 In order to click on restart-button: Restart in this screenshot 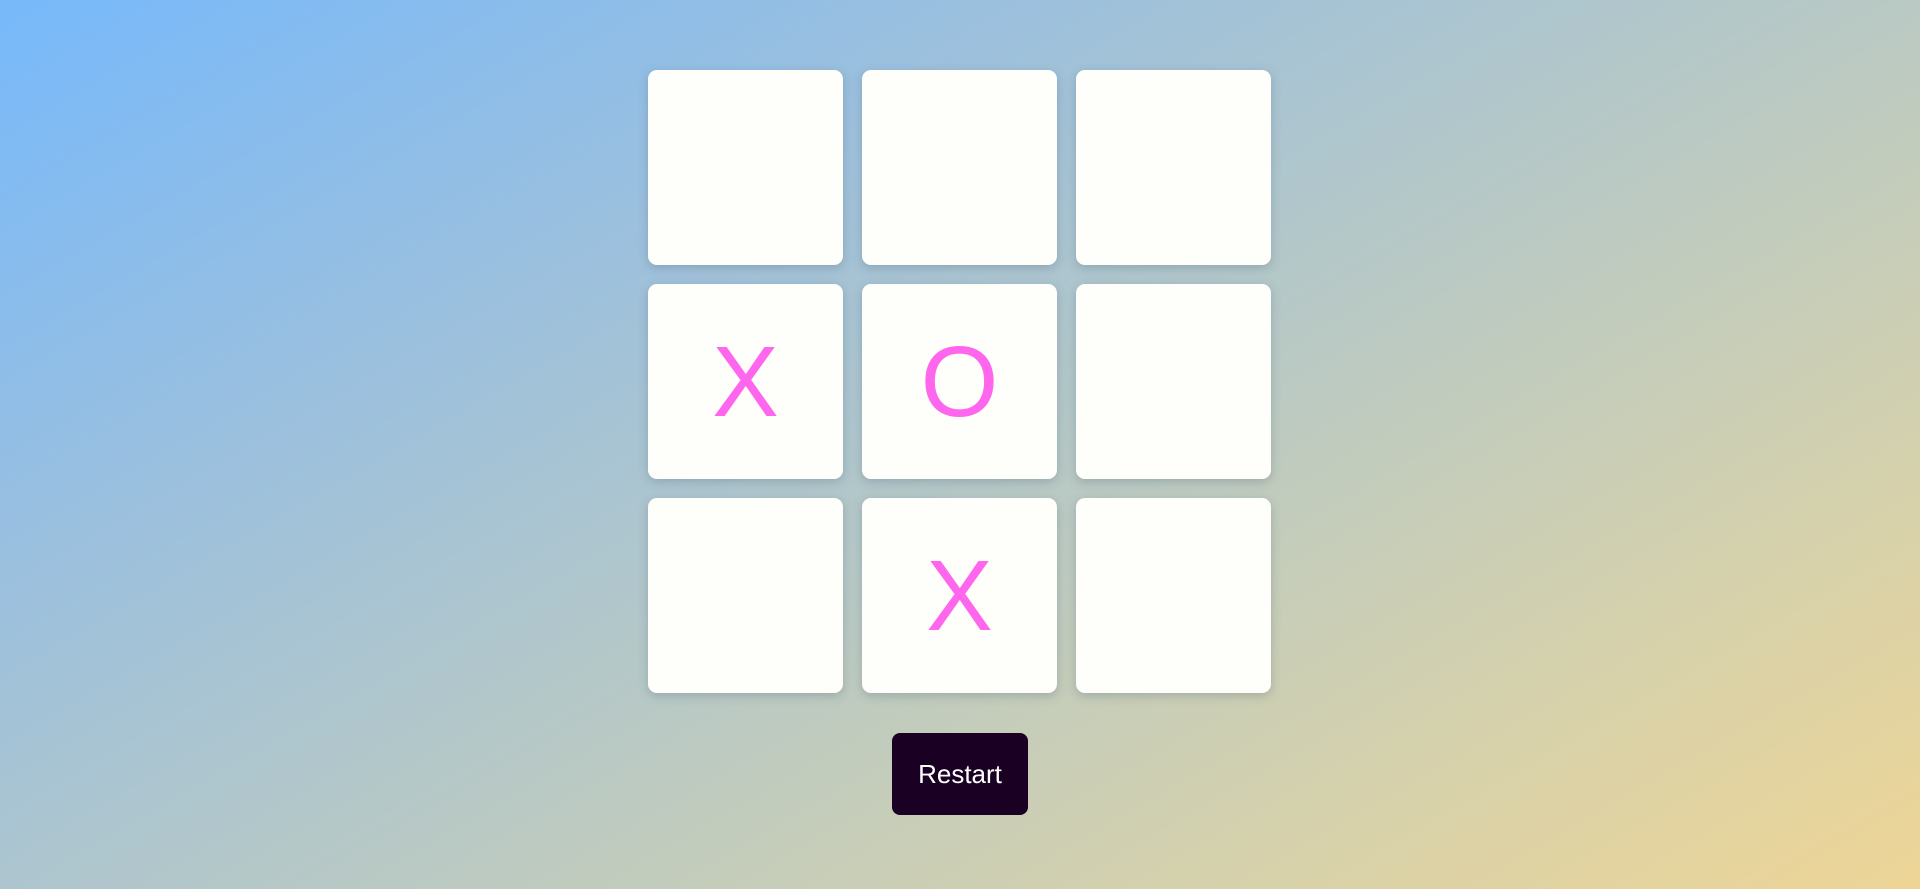, I will do `click(960, 774)`.